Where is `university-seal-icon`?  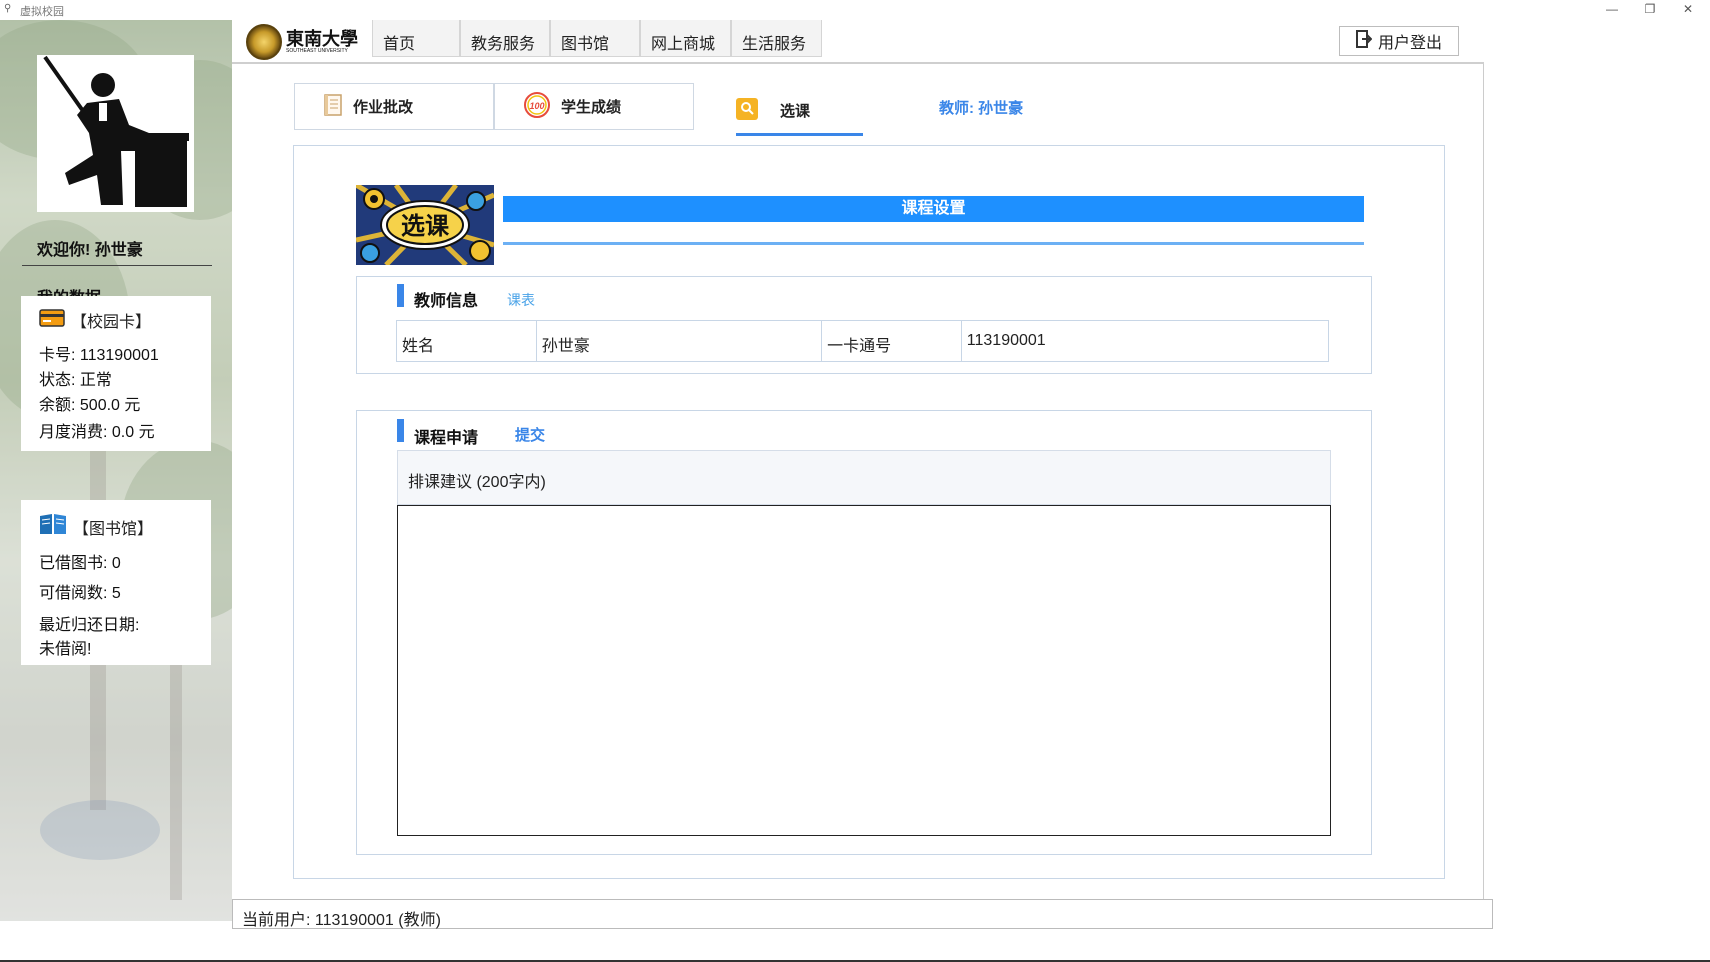 university-seal-icon is located at coordinates (264, 42).